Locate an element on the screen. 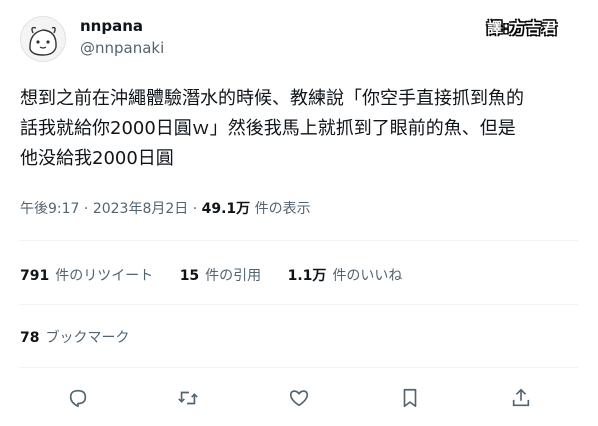 This screenshot has width=598, height=426. display-name: nnpana is located at coordinates (111, 26).